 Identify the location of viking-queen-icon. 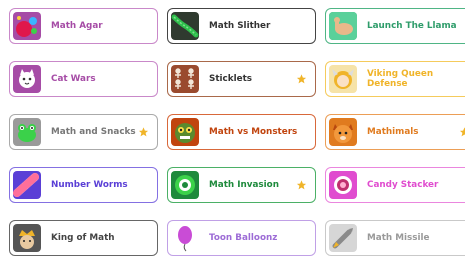
(343, 79).